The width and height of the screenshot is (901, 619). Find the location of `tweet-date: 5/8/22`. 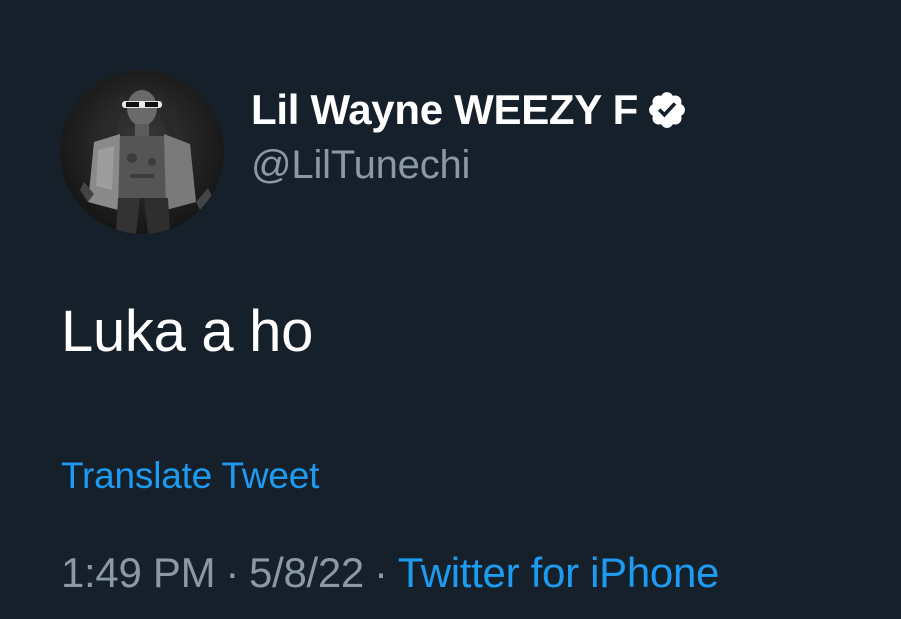

tweet-date: 5/8/22 is located at coordinates (306, 572).